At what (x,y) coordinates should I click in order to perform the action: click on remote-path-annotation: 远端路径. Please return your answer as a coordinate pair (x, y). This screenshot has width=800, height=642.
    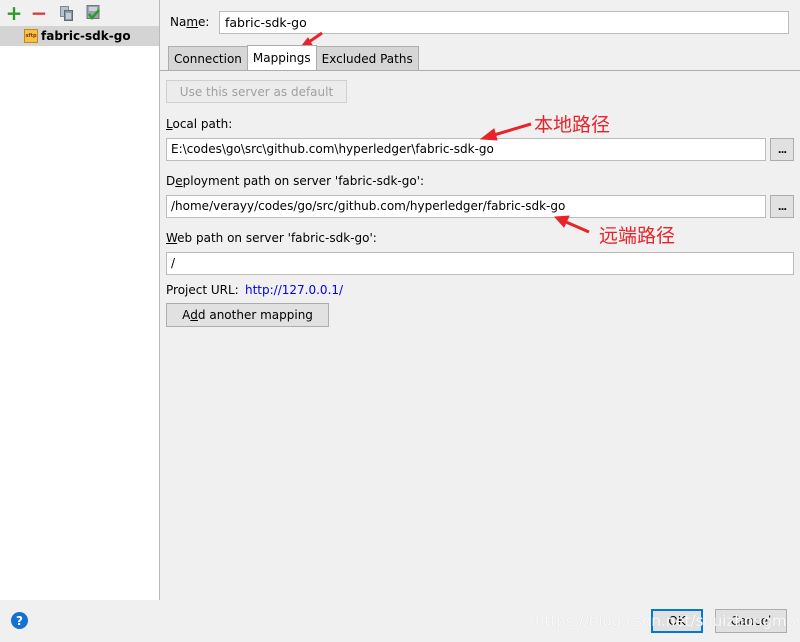
    Looking at the image, I should click on (637, 236).